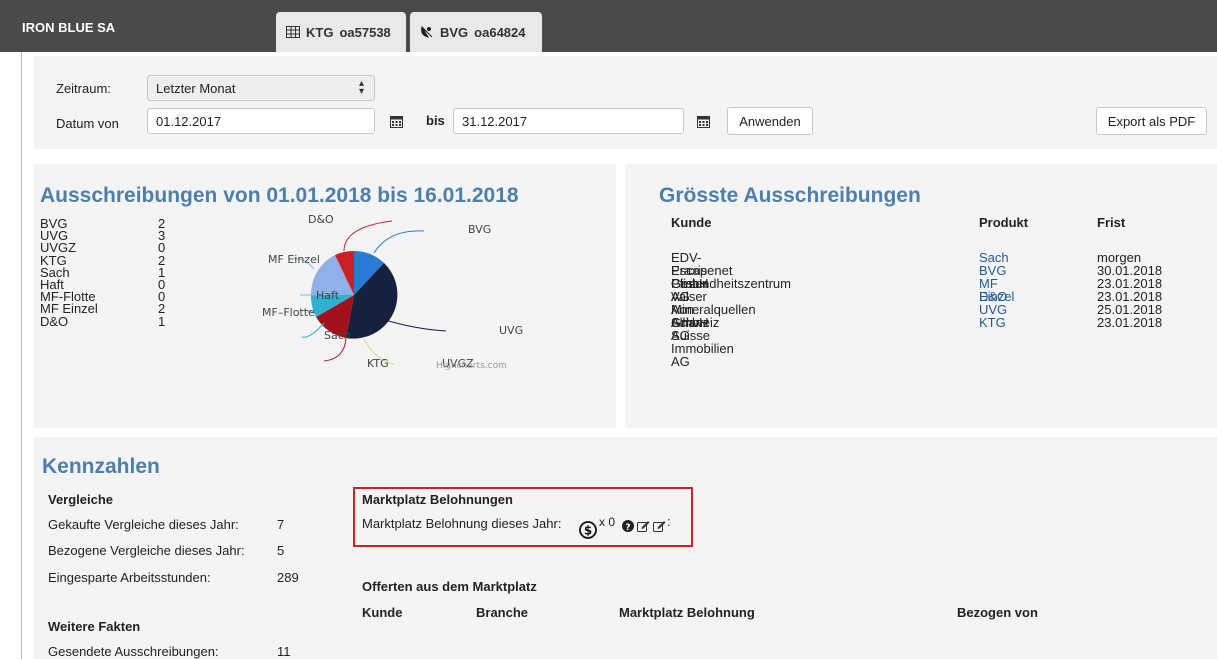  What do you see at coordinates (294, 259) in the screenshot?
I see `pie-label-mf-einzel: MF Einzel` at bounding box center [294, 259].